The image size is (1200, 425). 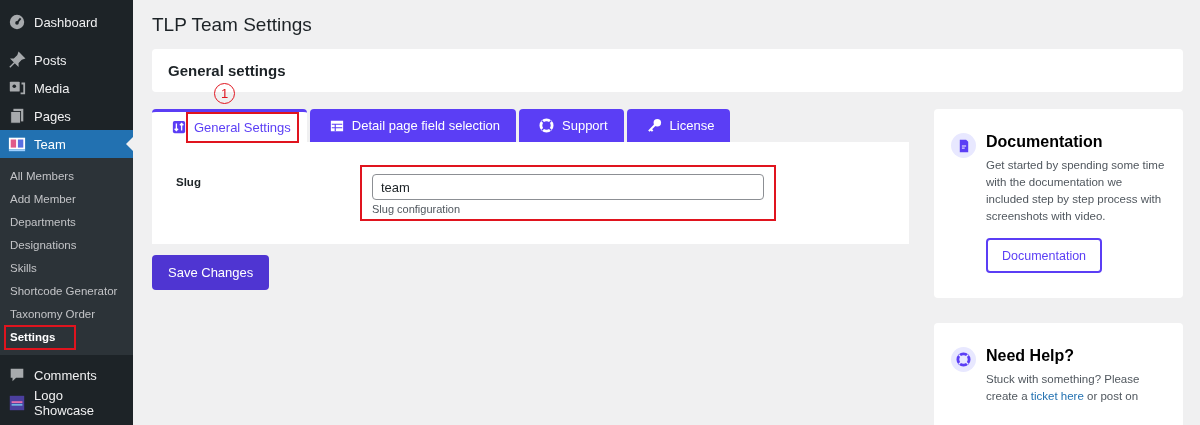 I want to click on tab: Detail page field selection, so click(x=412, y=125).